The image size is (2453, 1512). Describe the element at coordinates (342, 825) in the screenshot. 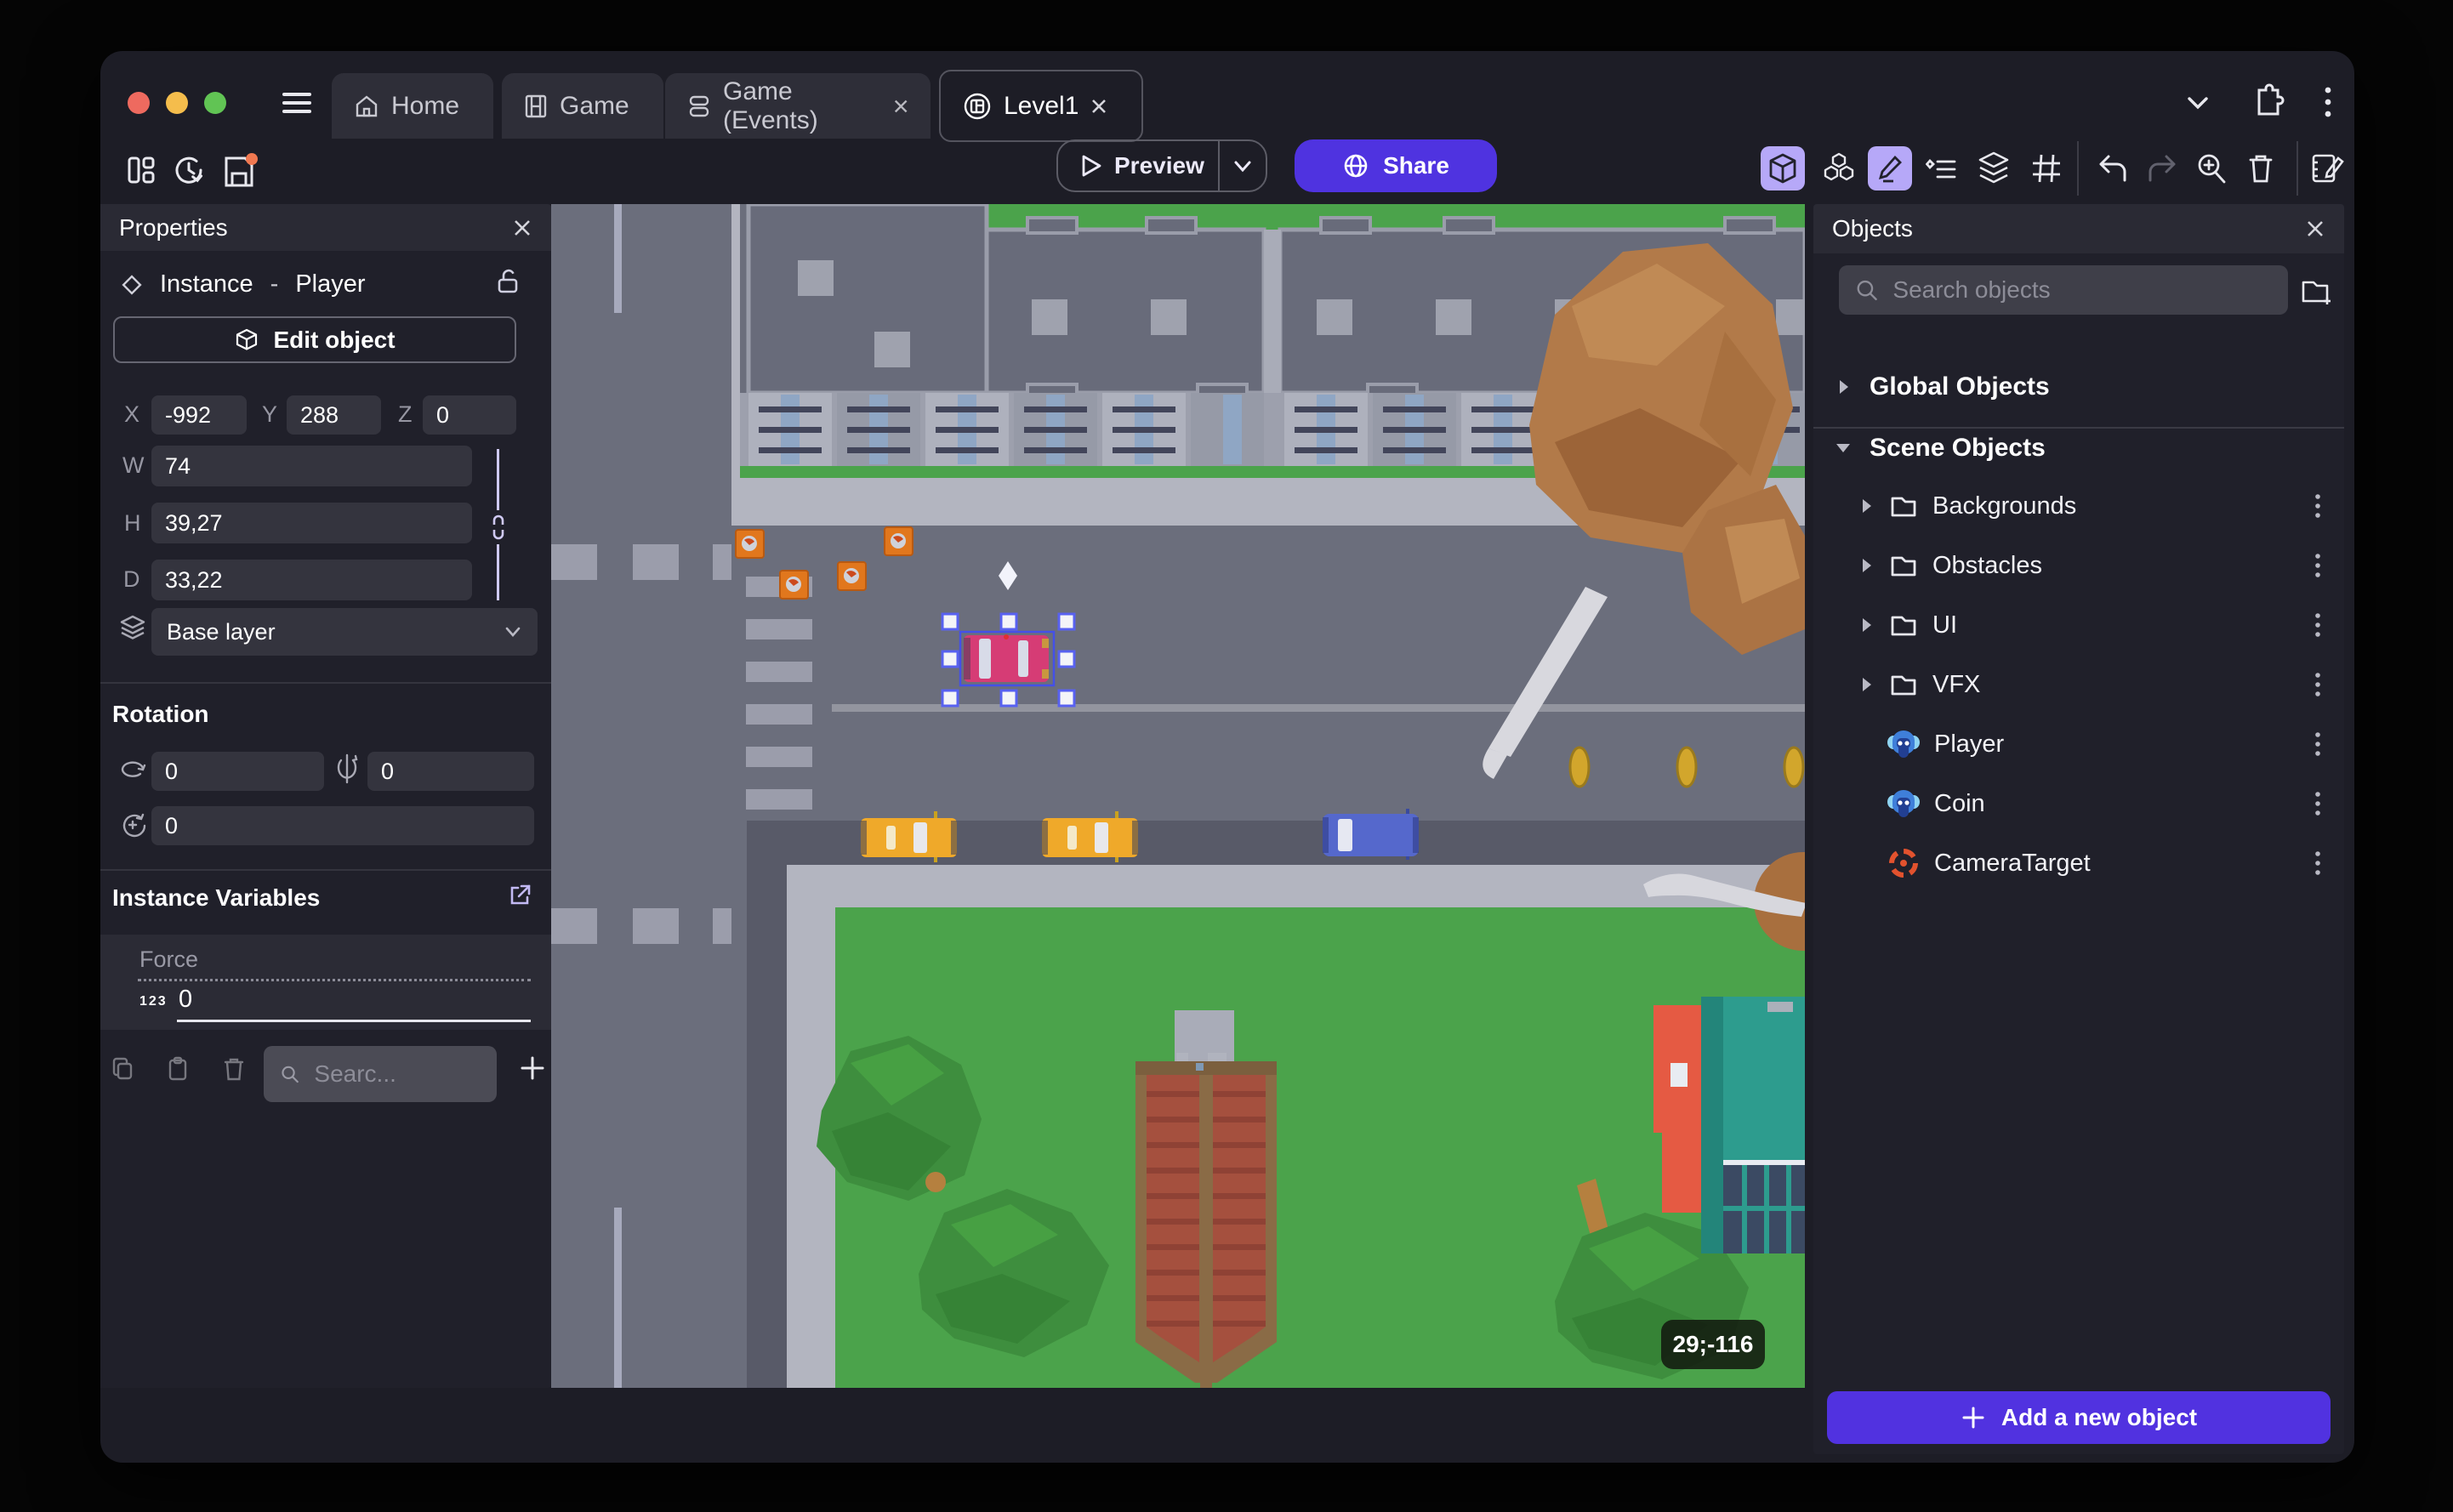

I see `rotation-z-input` at that location.